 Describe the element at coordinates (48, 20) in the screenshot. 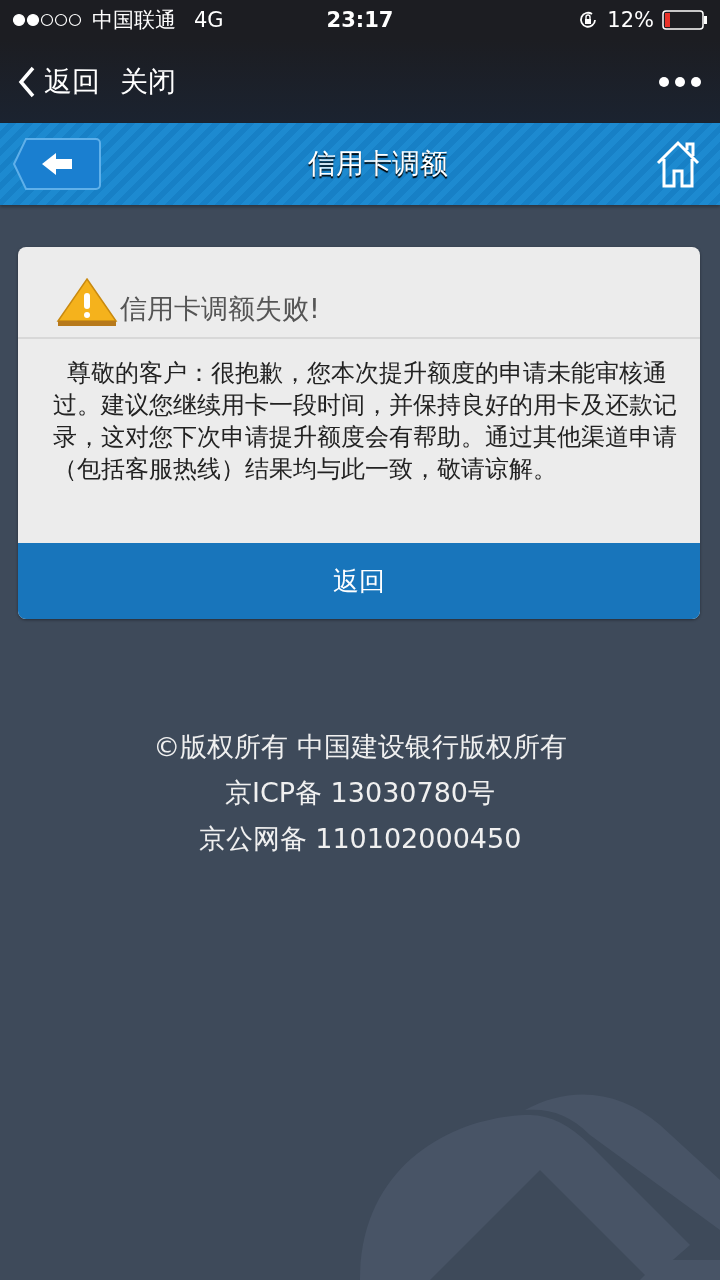

I see `signal-icon` at that location.